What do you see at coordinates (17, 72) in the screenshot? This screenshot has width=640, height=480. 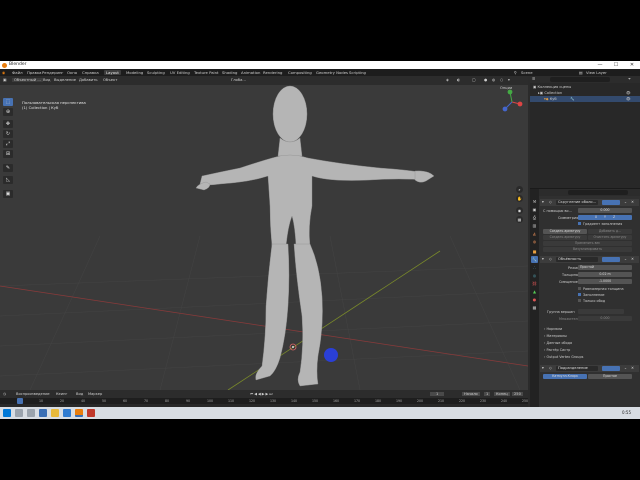 I see `menu-file: Файл` at bounding box center [17, 72].